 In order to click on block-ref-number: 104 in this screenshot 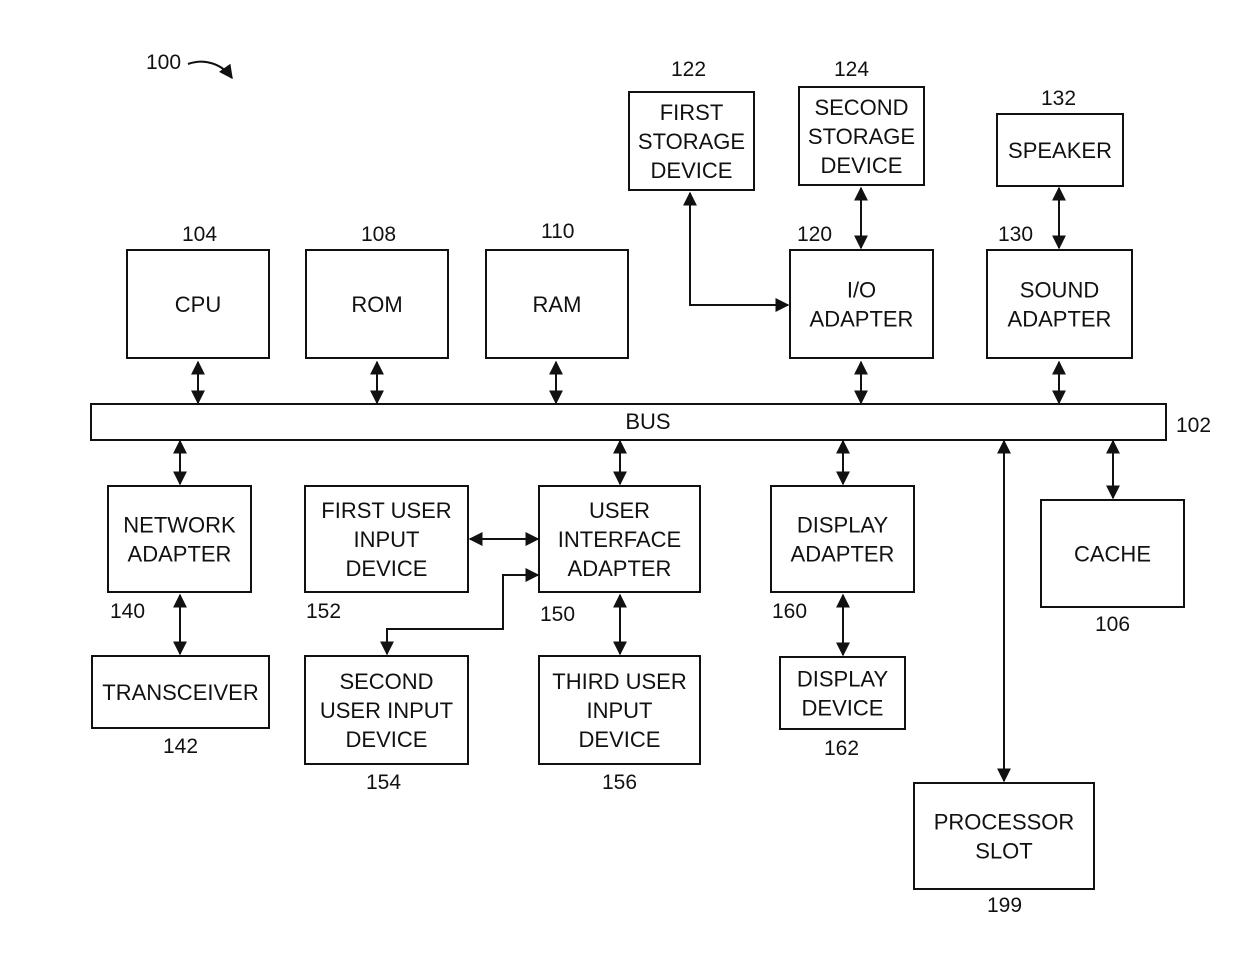, I will do `click(199, 234)`.